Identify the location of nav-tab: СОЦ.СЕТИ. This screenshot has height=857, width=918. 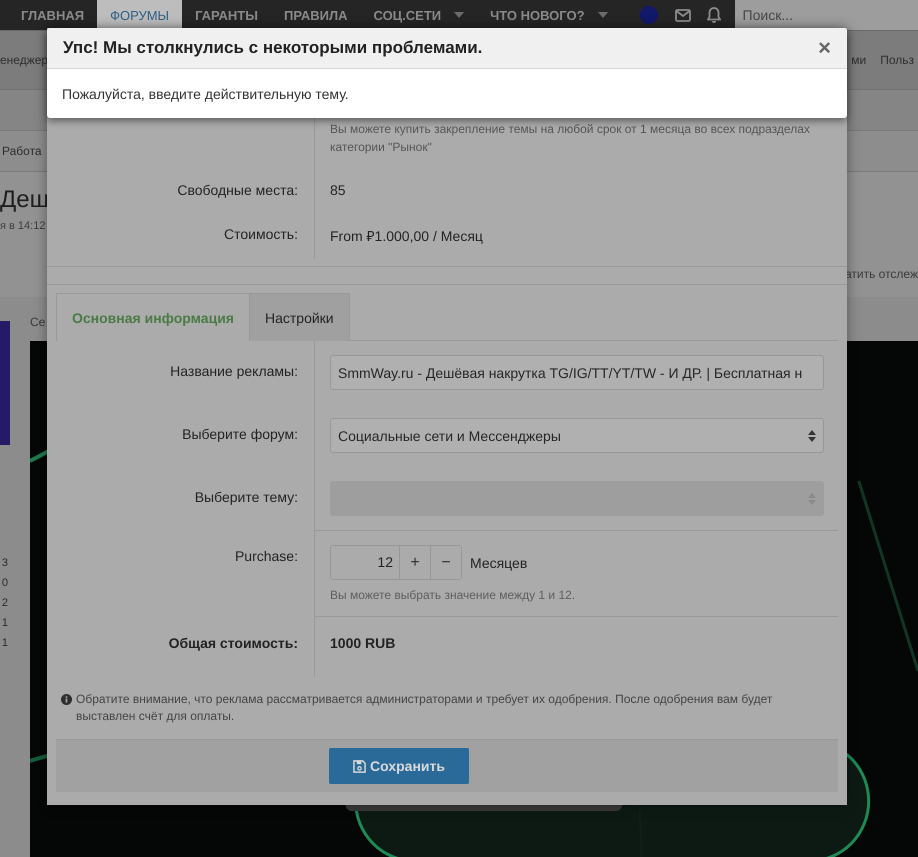
(419, 15).